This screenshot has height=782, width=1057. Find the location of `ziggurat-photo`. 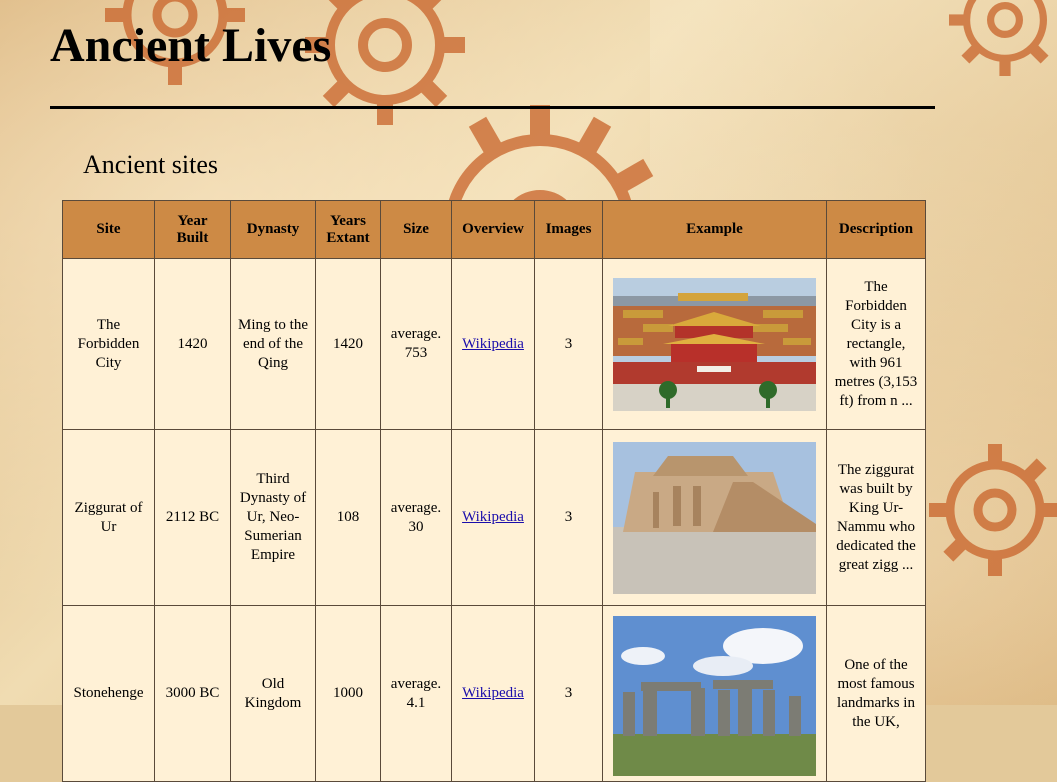

ziggurat-photo is located at coordinates (714, 517).